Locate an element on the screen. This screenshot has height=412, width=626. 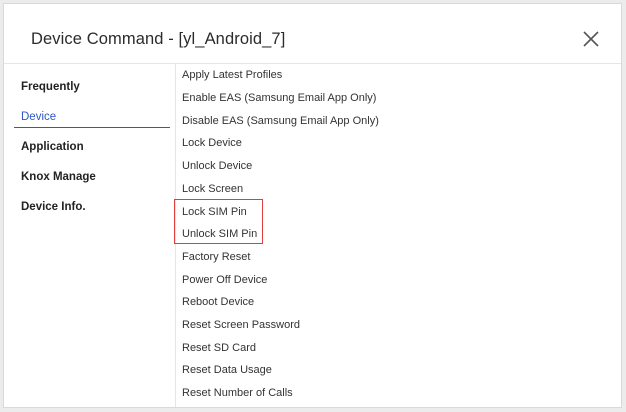
command-unlock-sim-pin: Unlock SIM Pin is located at coordinates (219, 234).